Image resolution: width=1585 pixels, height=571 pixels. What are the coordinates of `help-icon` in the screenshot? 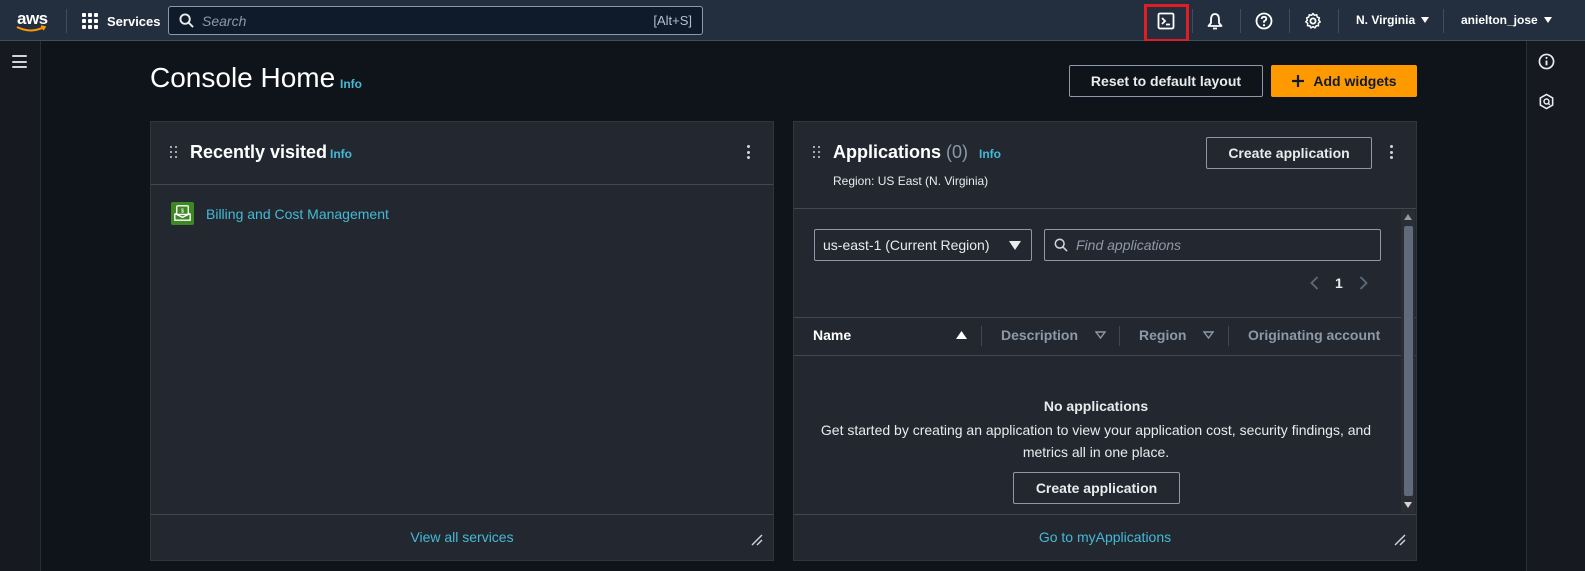 It's located at (1264, 21).